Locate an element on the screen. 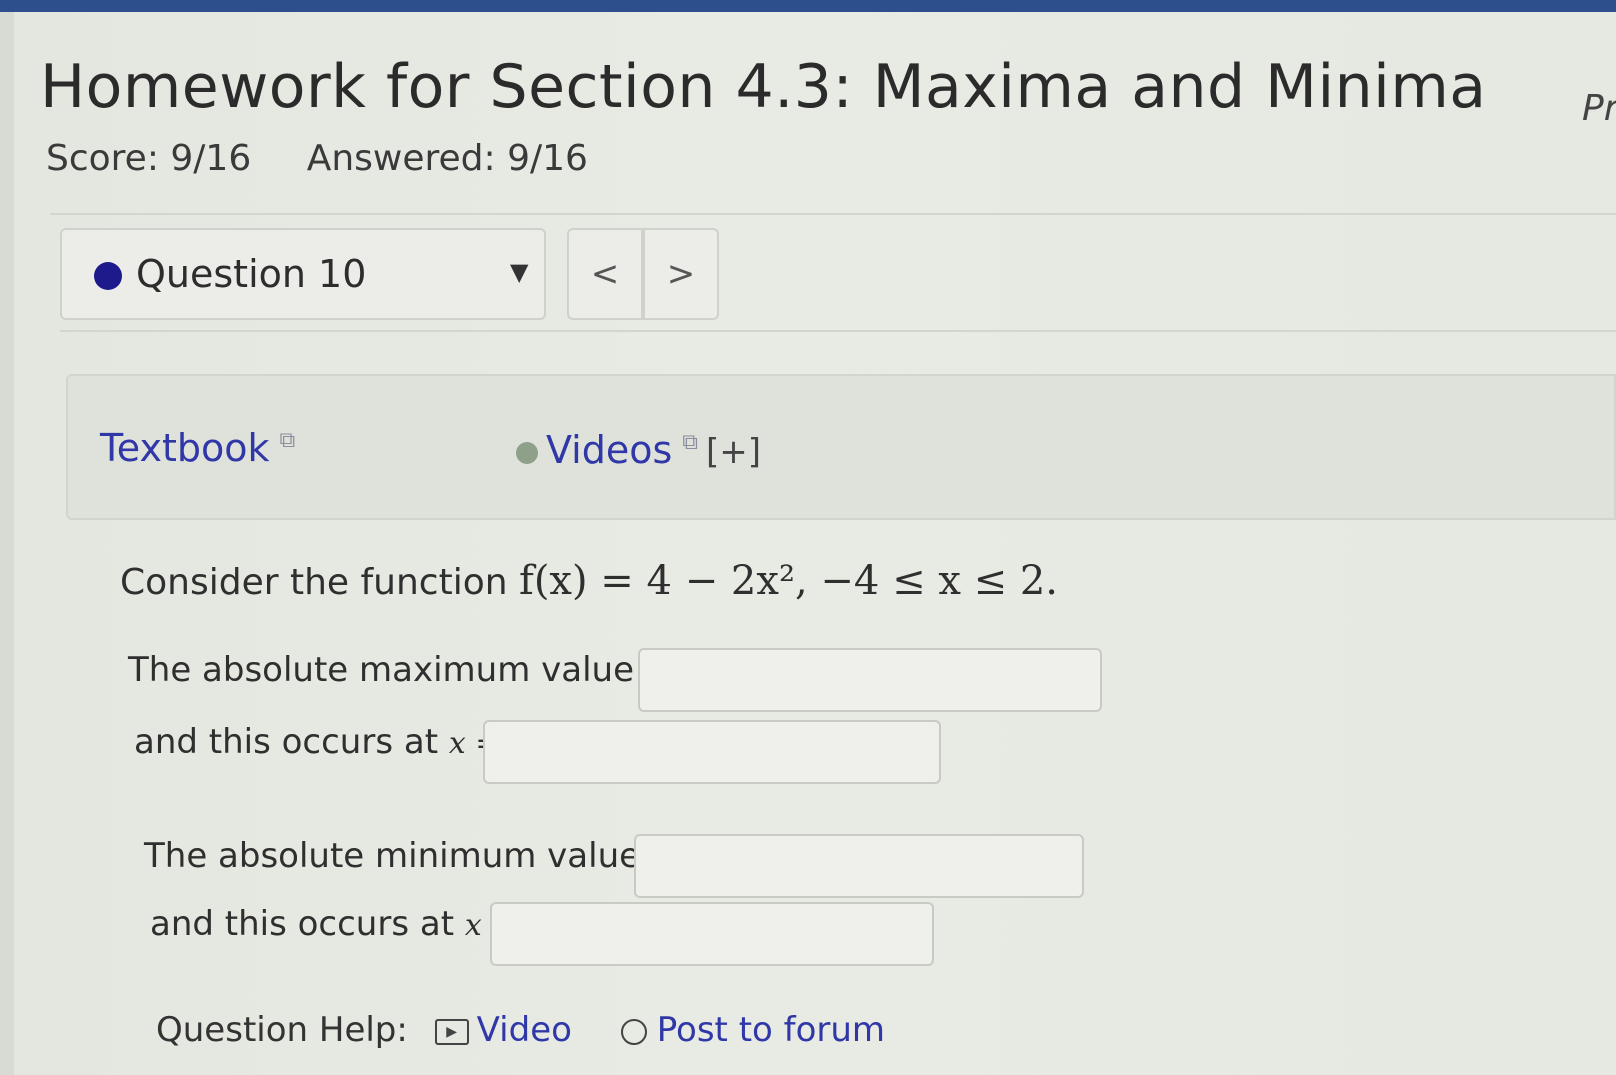  speech-bubble-icon is located at coordinates (633, 1031).